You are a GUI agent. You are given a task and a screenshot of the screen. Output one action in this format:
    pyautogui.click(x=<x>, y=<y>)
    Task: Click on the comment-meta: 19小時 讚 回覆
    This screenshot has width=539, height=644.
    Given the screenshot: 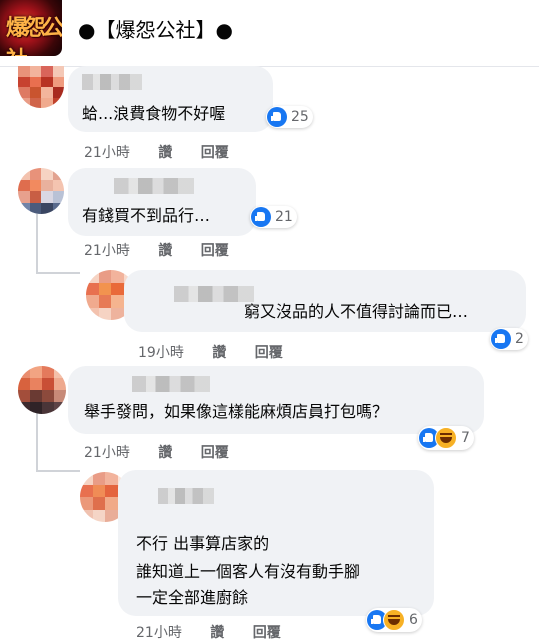 What is the action you would take?
    pyautogui.click(x=210, y=352)
    